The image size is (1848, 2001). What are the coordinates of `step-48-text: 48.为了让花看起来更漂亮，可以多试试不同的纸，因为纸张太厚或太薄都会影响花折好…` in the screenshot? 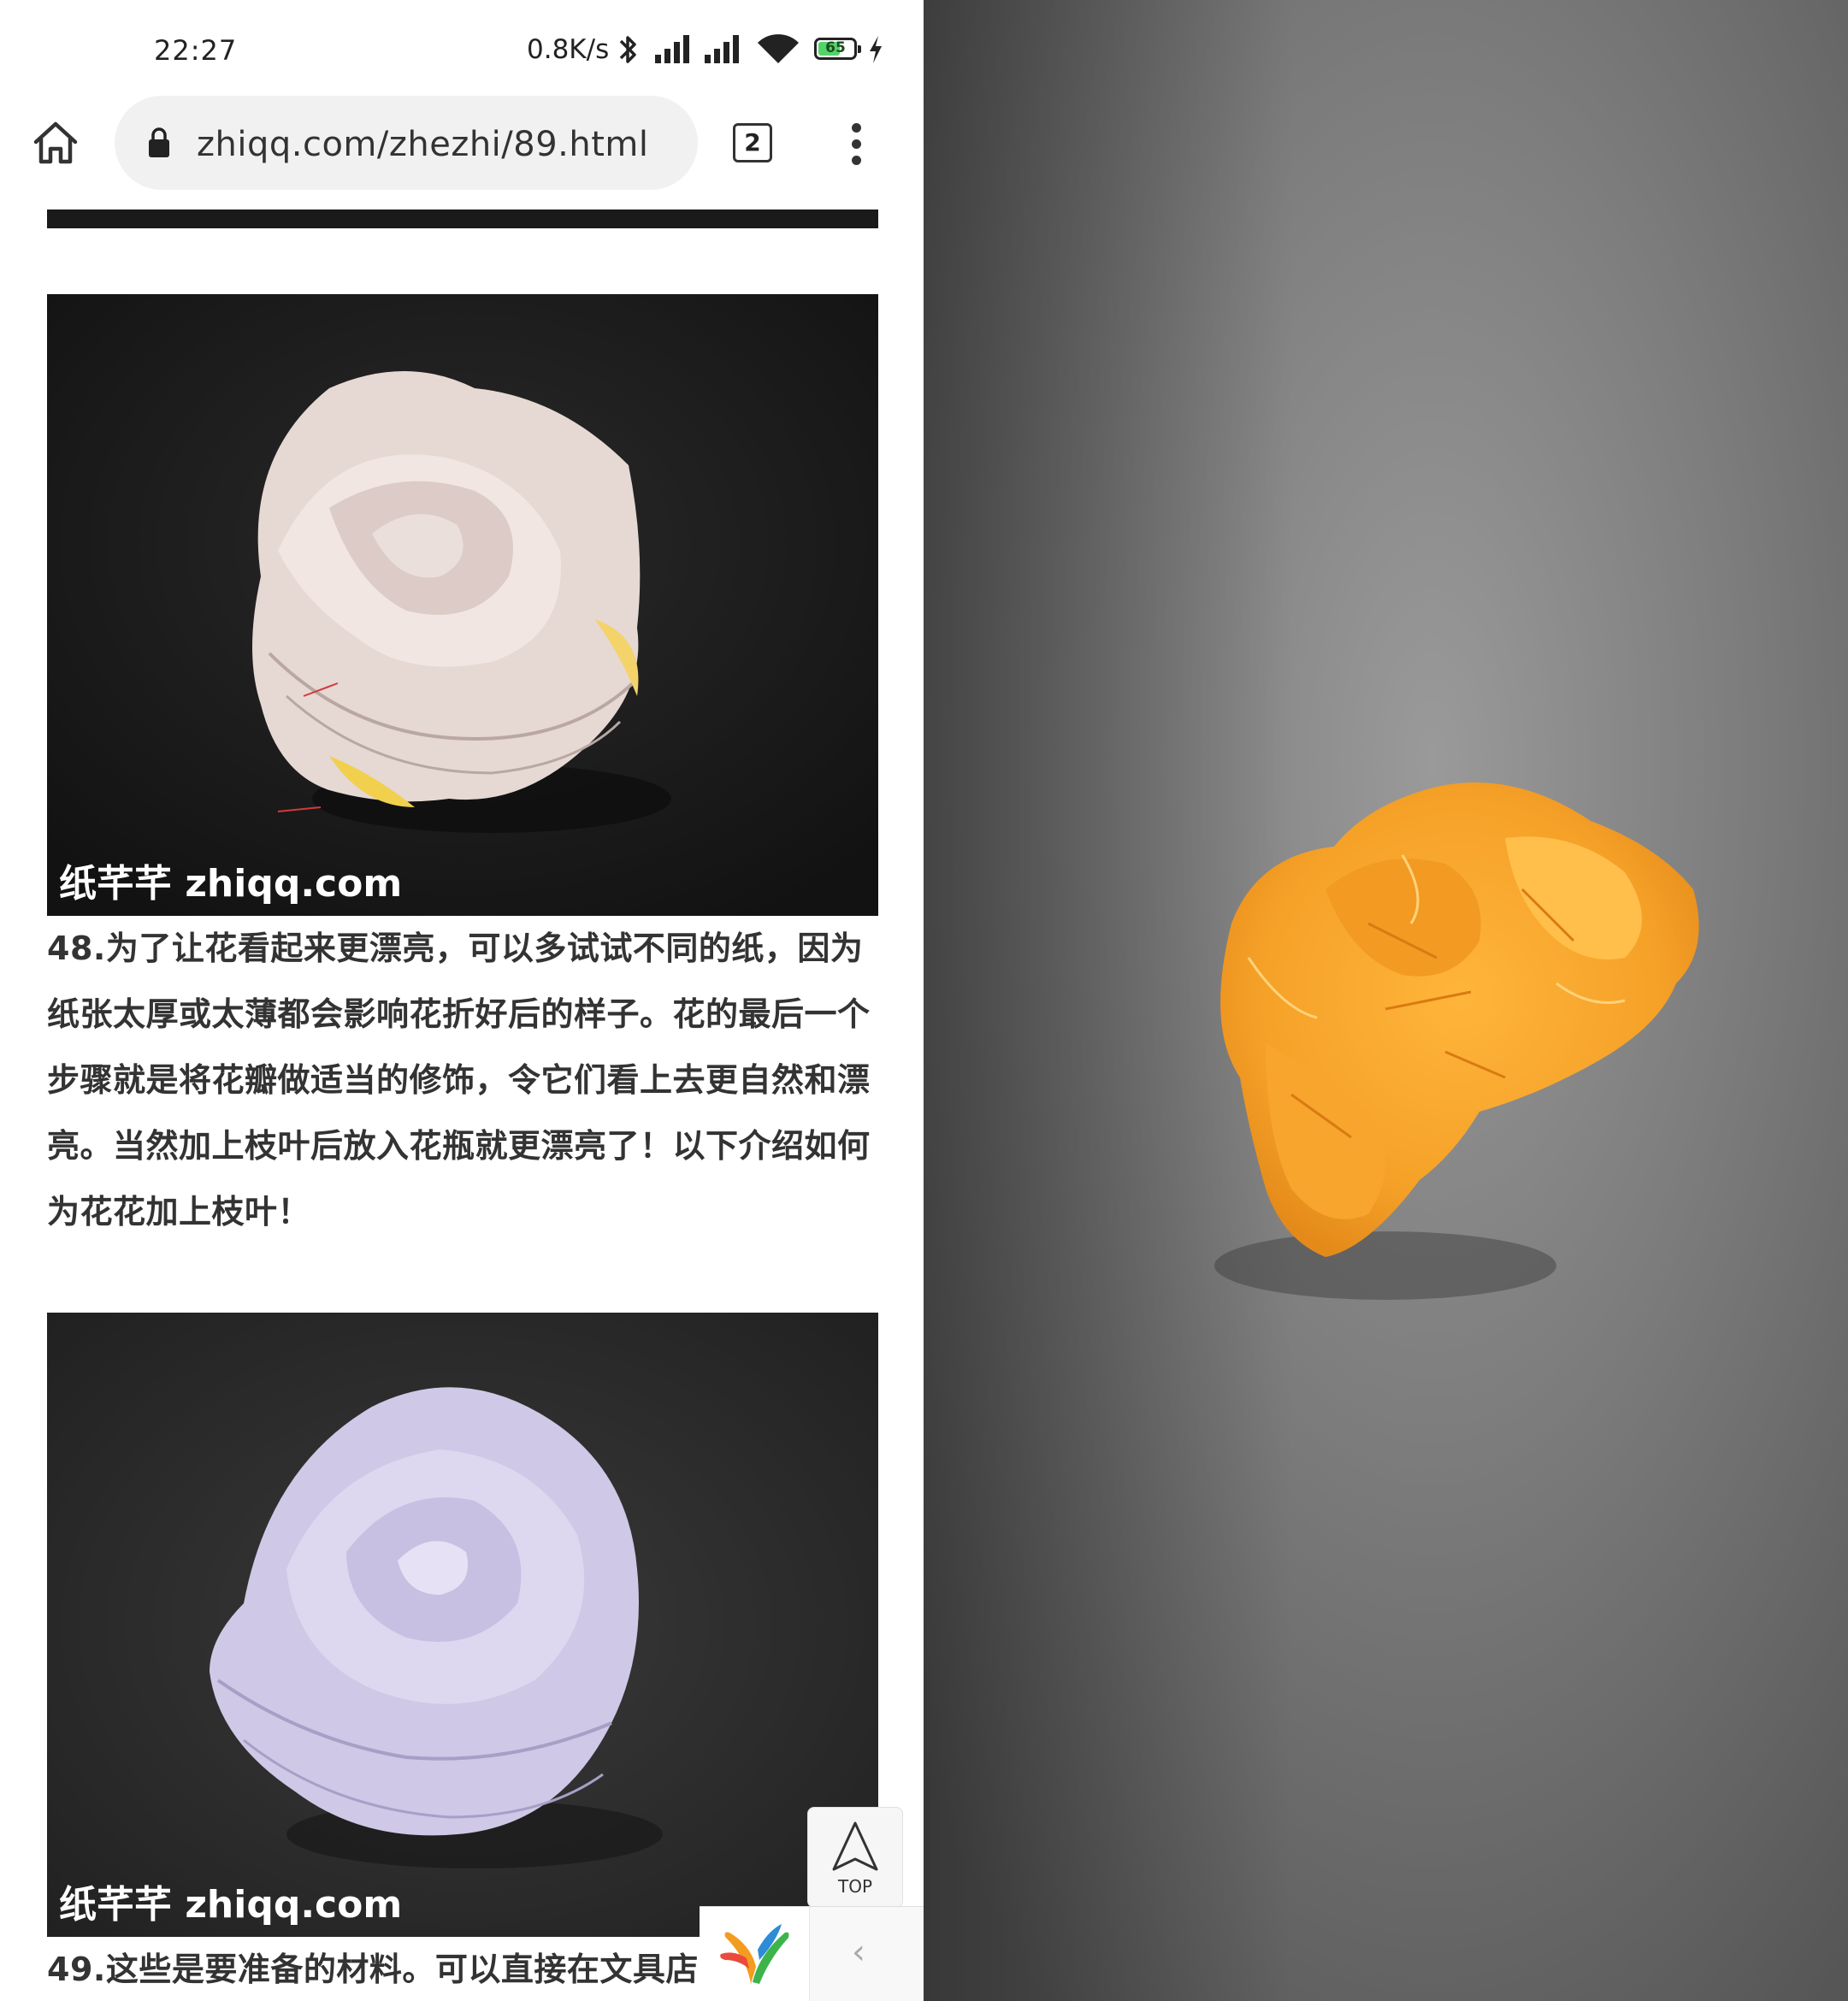 It's located at (459, 1080).